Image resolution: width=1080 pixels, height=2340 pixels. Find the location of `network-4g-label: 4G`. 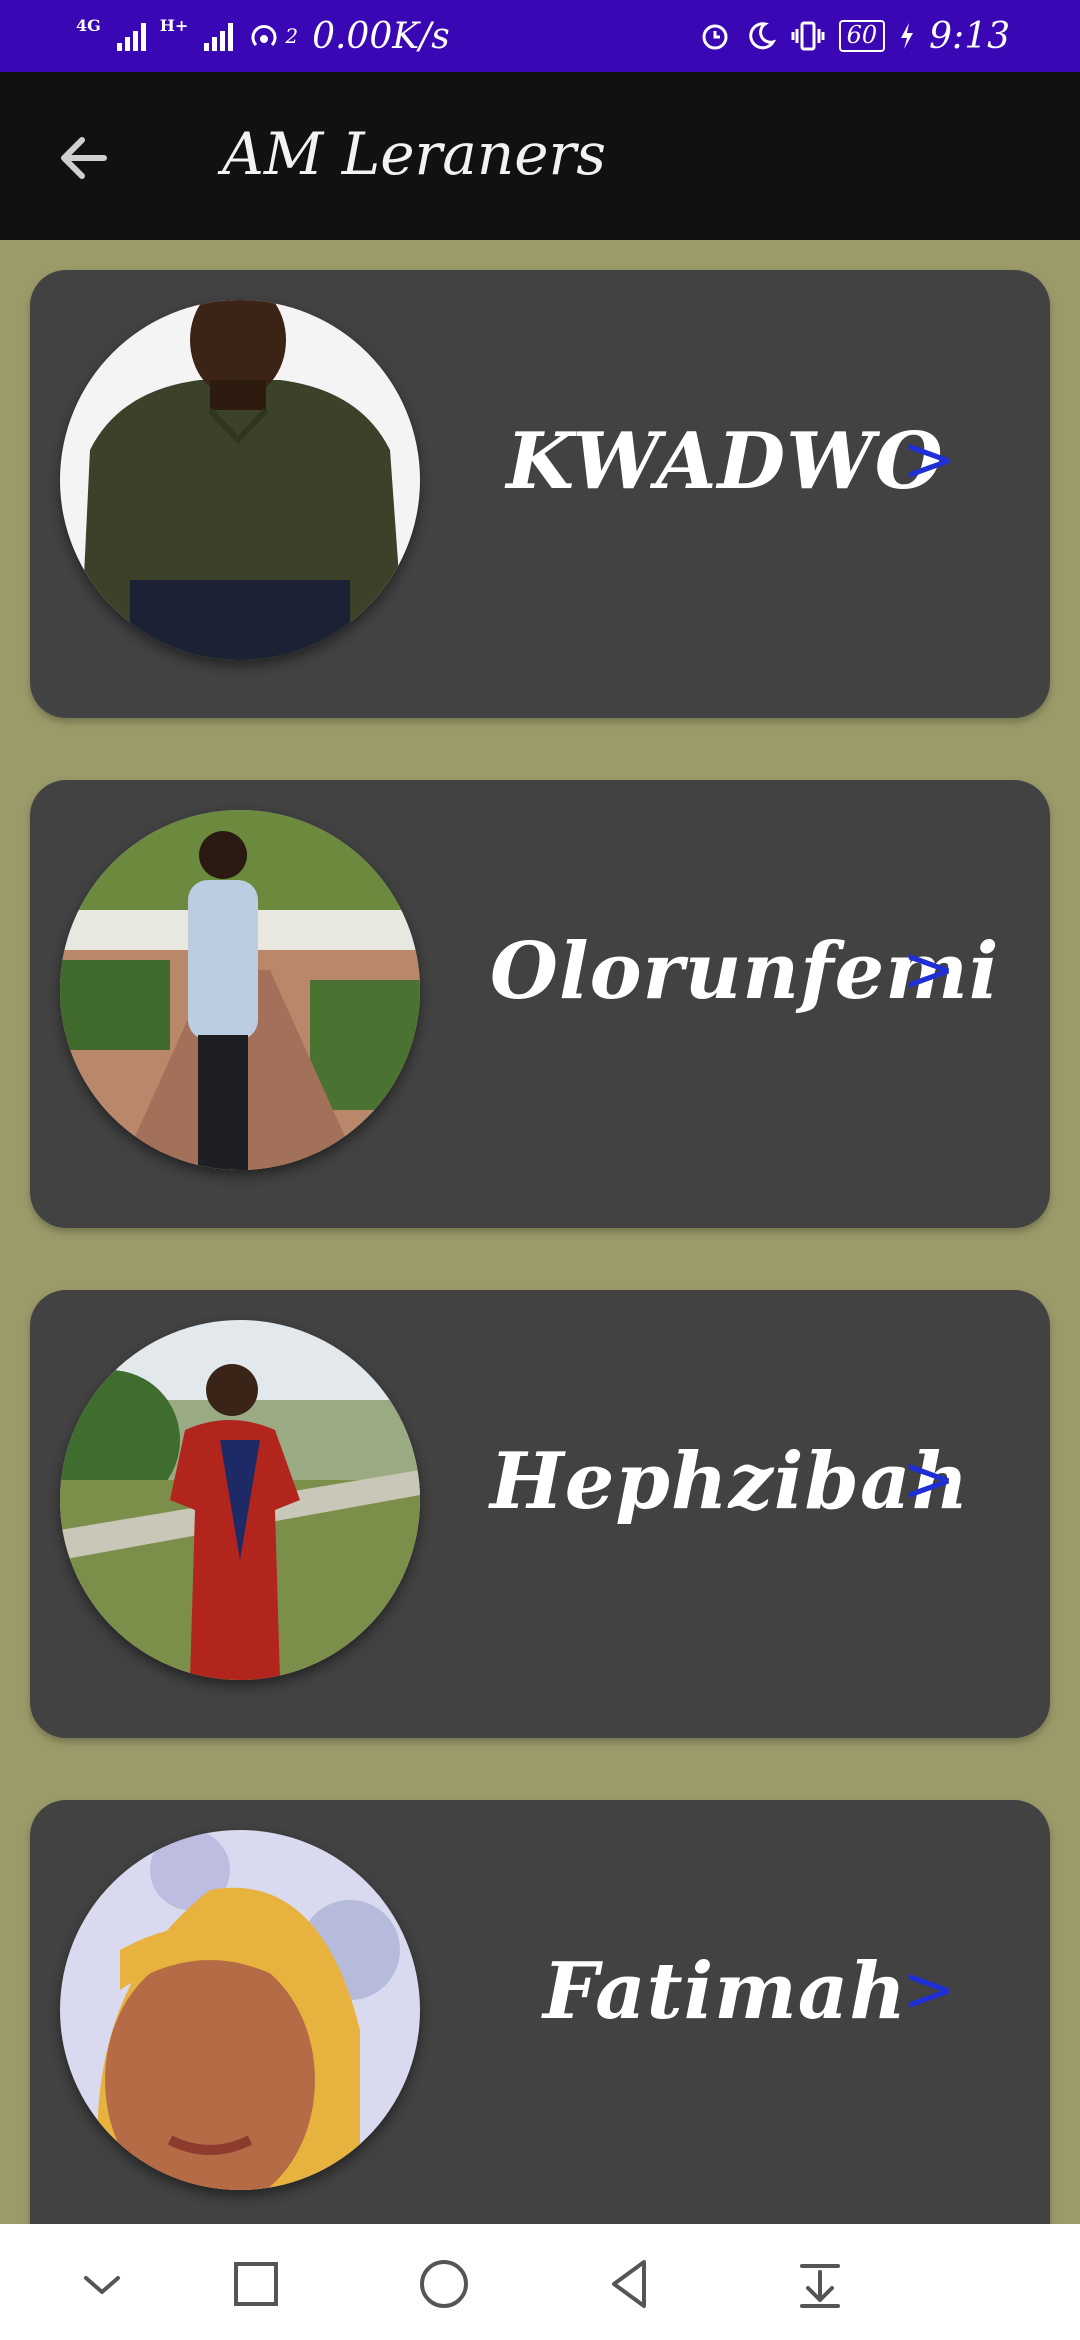

network-4g-label: 4G is located at coordinates (88, 25).